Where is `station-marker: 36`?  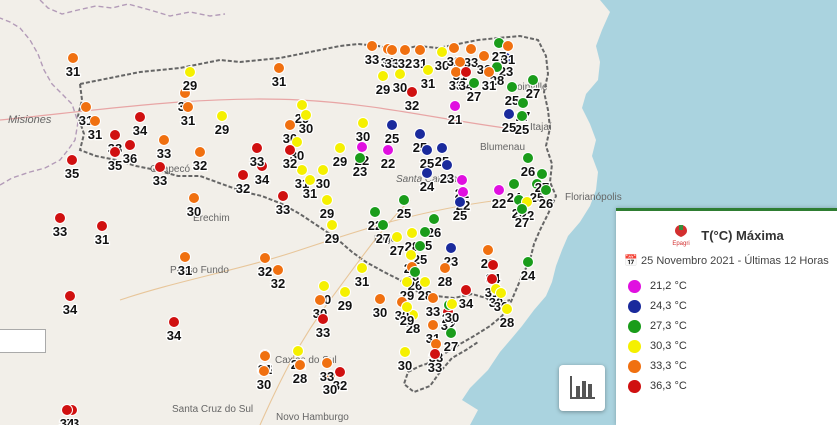
station-marker: 36 is located at coordinates (130, 153).